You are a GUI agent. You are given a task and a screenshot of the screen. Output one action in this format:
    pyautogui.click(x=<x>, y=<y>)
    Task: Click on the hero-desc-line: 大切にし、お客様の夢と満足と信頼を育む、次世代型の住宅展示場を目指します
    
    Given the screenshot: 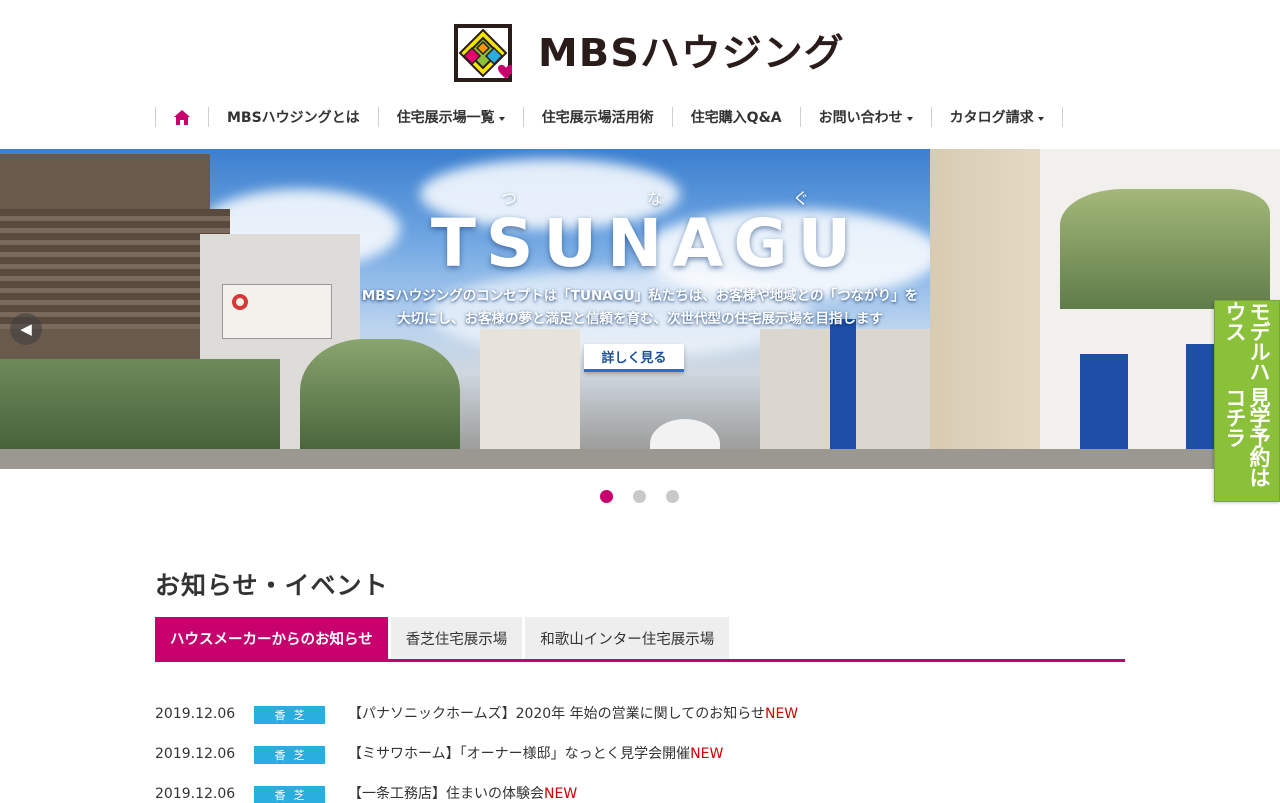 What is the action you would take?
    pyautogui.click(x=640, y=319)
    